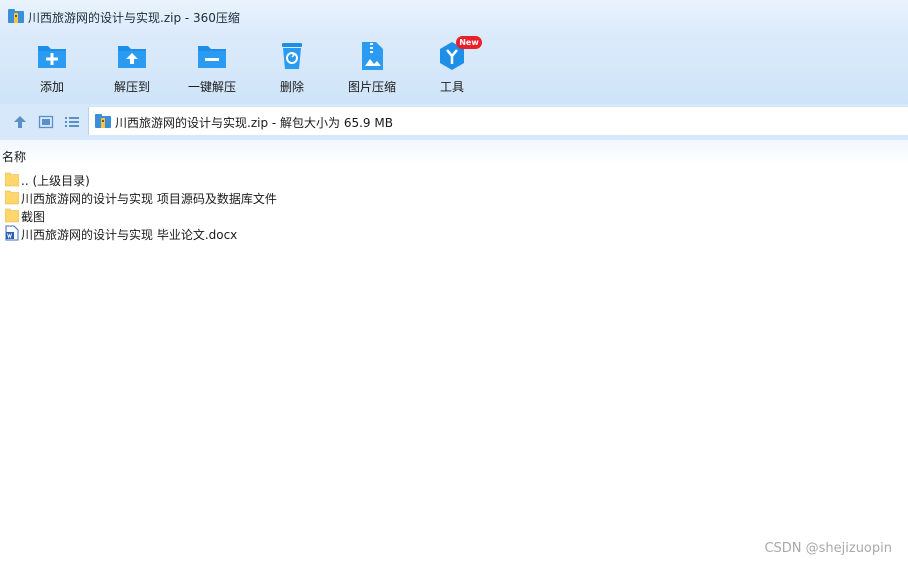 The width and height of the screenshot is (908, 566). What do you see at coordinates (372, 56) in the screenshot?
I see `image-compress-icon` at bounding box center [372, 56].